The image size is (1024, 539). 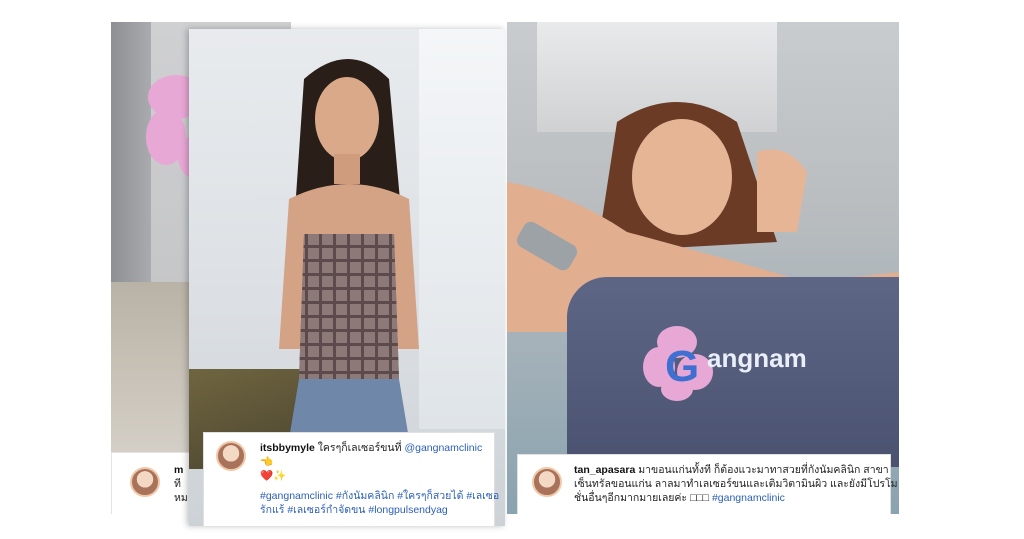 I want to click on gangnam-logo-text: angnam, so click(x=757, y=358).